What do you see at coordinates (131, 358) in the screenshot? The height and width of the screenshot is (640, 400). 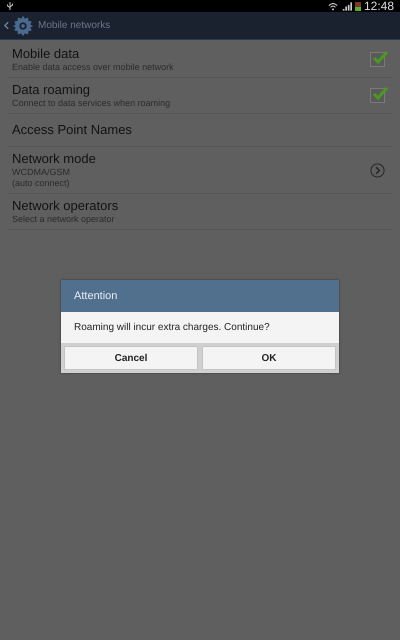 I see `dialog-button: Cancel` at bounding box center [131, 358].